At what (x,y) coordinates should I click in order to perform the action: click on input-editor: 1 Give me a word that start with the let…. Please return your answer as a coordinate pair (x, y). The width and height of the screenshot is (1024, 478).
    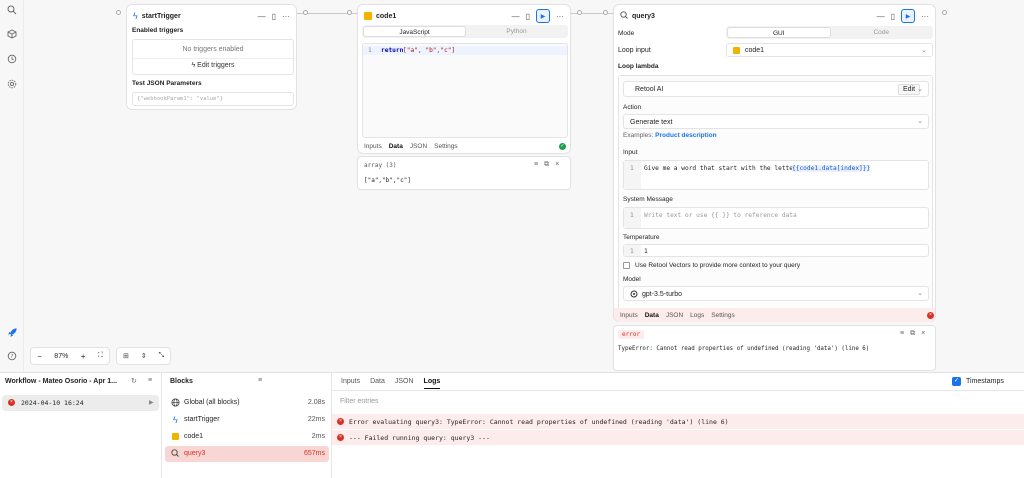
    Looking at the image, I should click on (776, 175).